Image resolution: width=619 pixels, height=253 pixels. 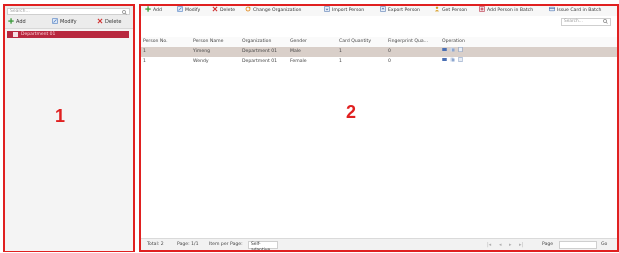 What do you see at coordinates (15, 34) in the screenshot?
I see `organization-icon` at bounding box center [15, 34].